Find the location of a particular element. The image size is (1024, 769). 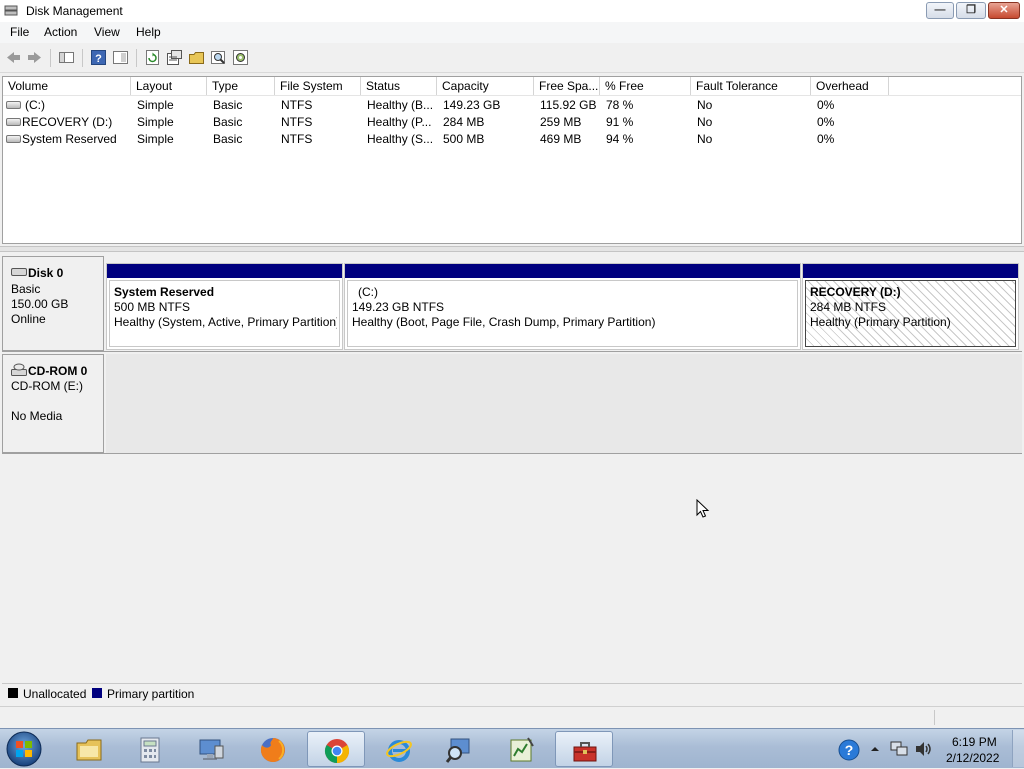

show-desktop-button is located at coordinates (1018, 748).